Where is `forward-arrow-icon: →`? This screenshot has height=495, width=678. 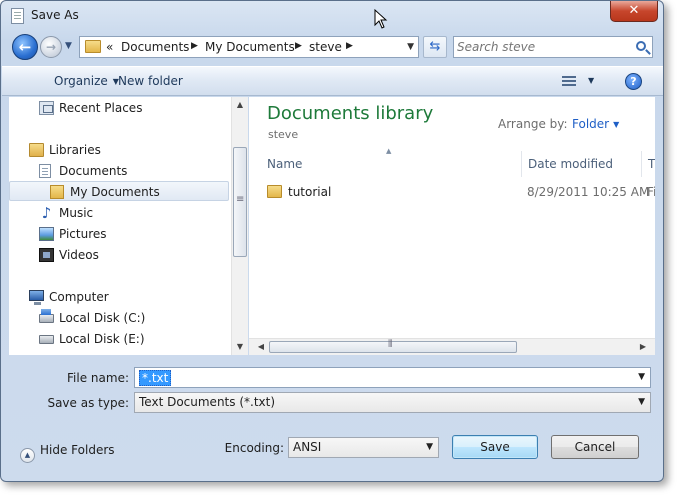 forward-arrow-icon: → is located at coordinates (51, 47).